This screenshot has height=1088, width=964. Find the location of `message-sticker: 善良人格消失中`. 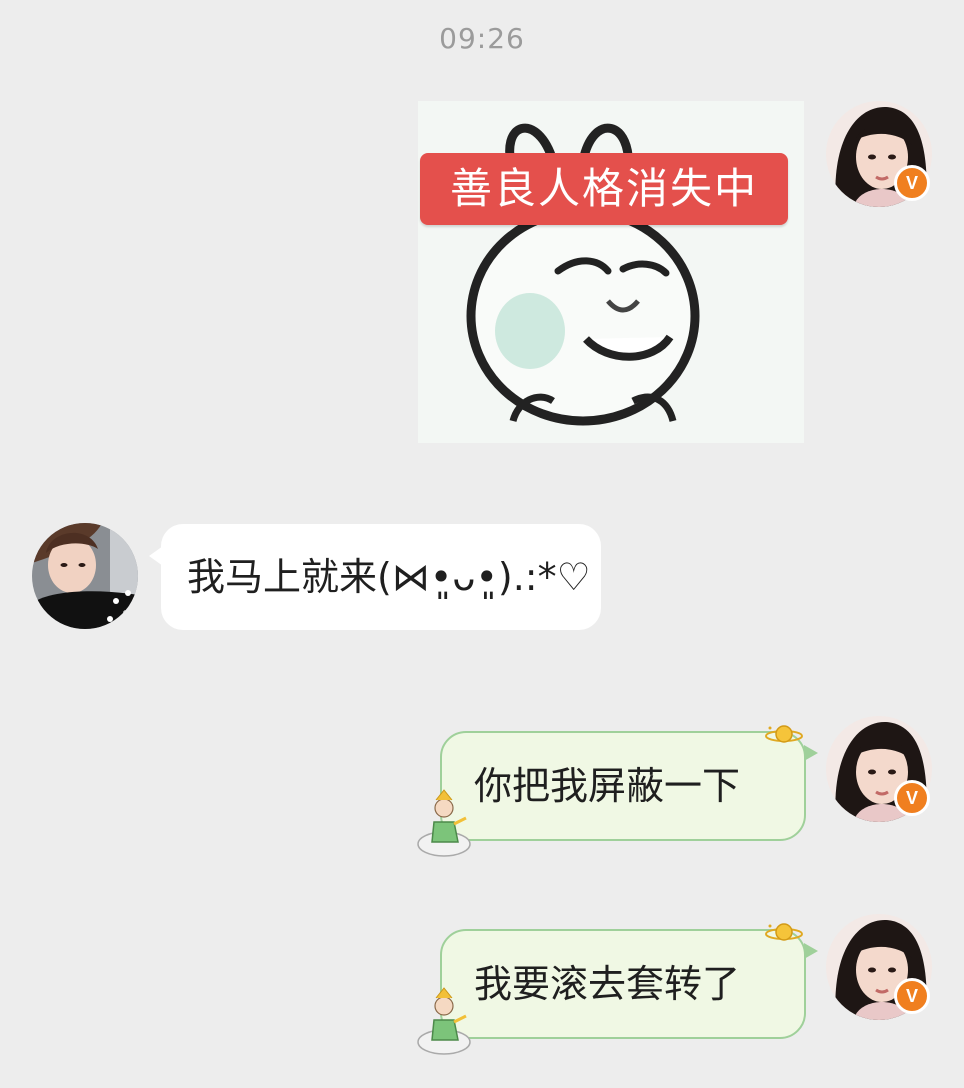

message-sticker: 善良人格消失中 is located at coordinates (611, 272).